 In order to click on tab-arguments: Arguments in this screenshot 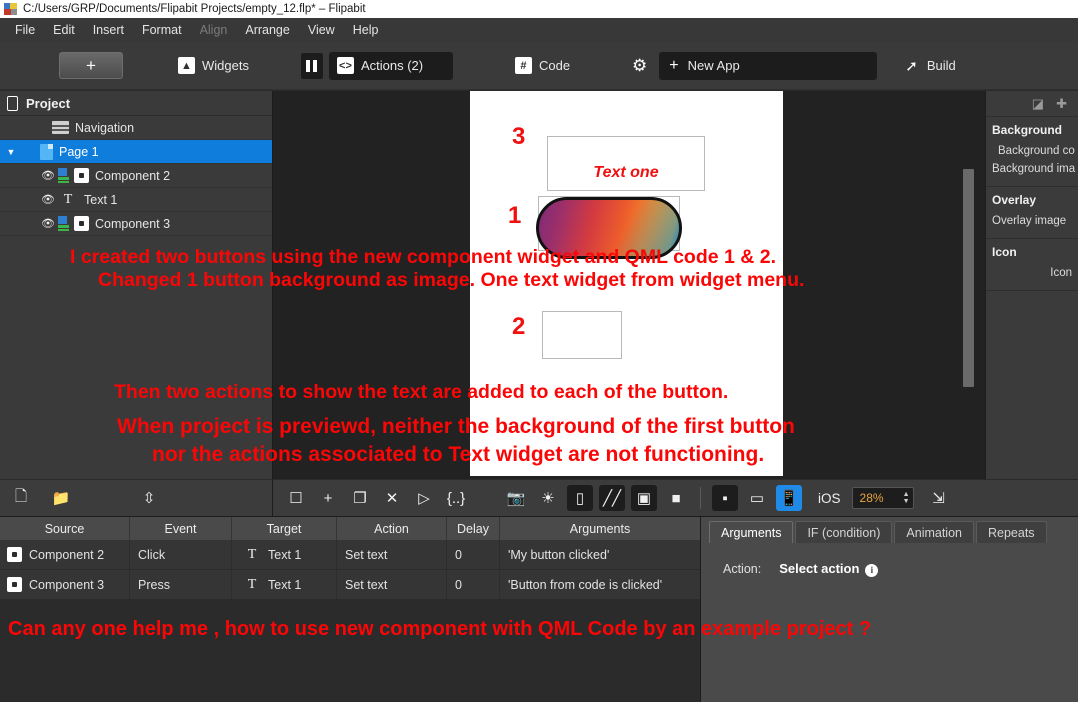, I will do `click(751, 532)`.